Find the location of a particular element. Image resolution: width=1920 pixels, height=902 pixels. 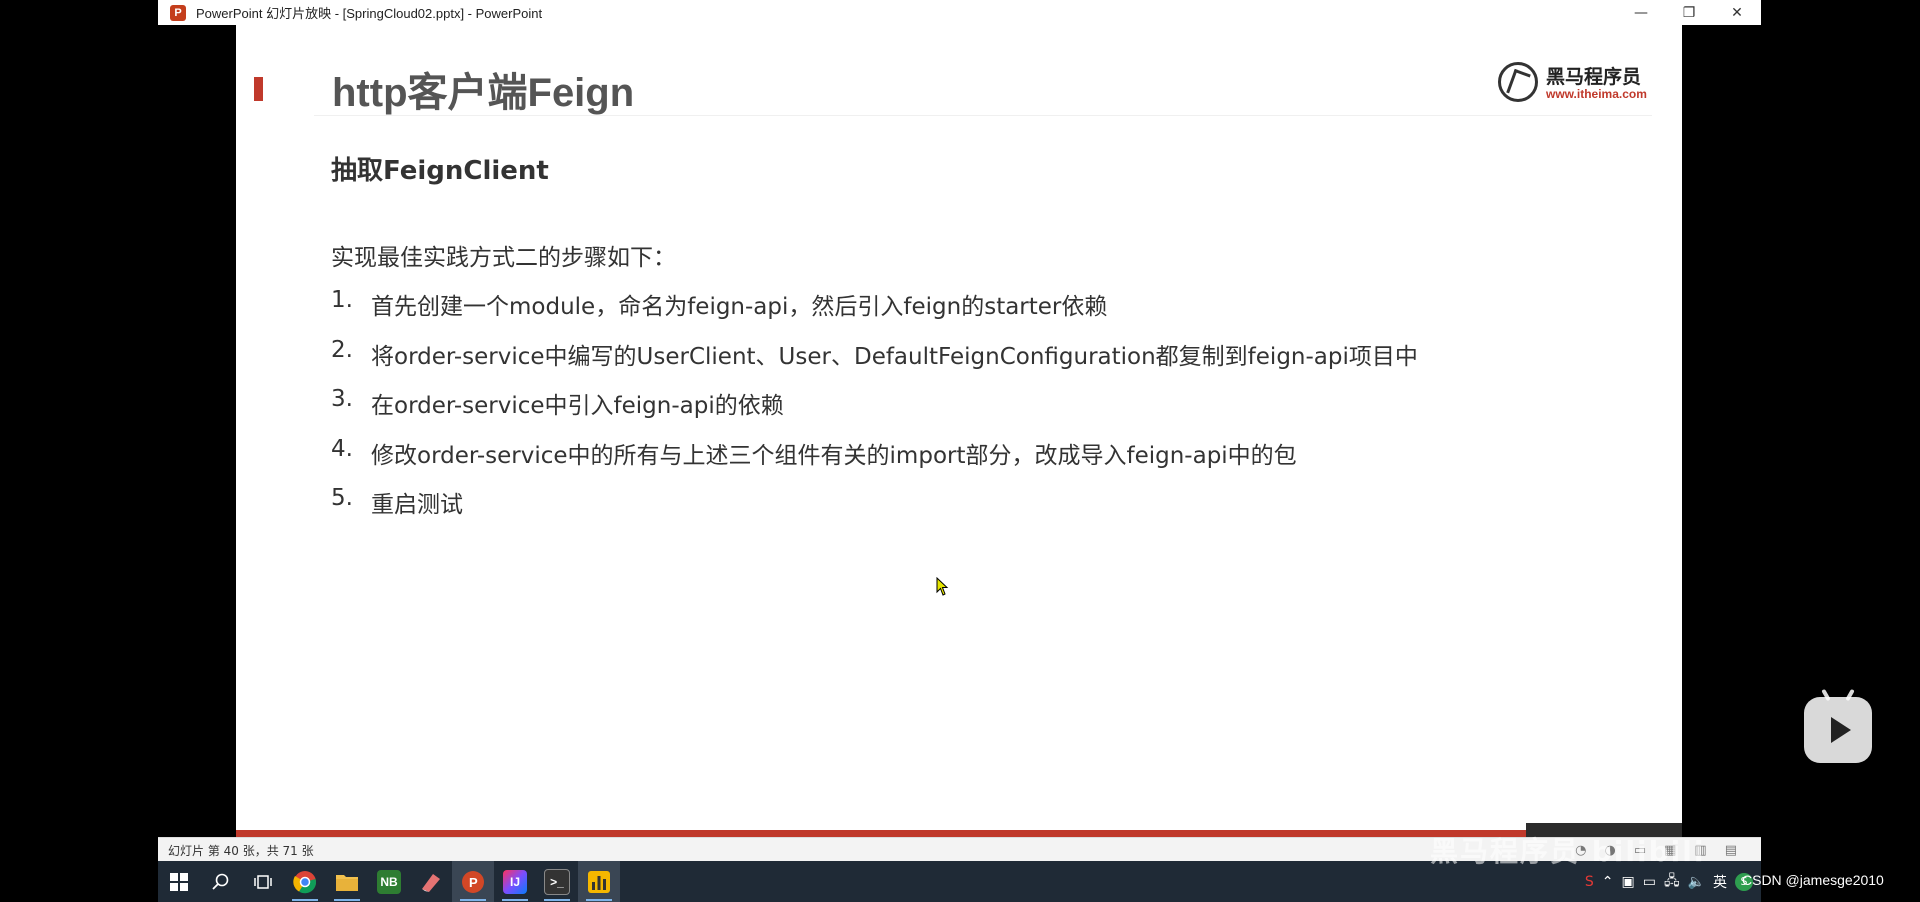

taskbar-paint is located at coordinates (431, 881).